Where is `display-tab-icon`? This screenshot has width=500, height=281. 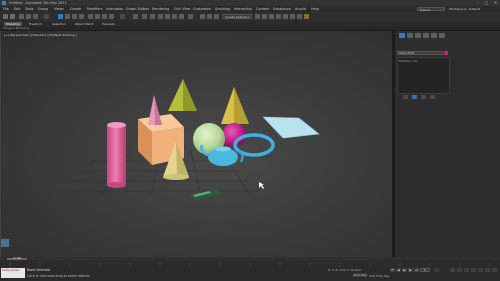
display-tab-icon is located at coordinates (434, 35).